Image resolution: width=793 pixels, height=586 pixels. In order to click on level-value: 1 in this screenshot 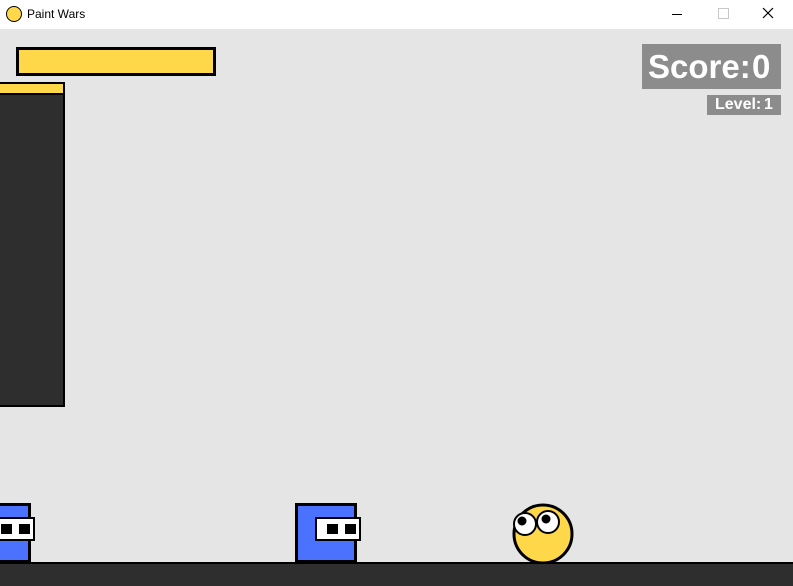, I will do `click(768, 104)`.